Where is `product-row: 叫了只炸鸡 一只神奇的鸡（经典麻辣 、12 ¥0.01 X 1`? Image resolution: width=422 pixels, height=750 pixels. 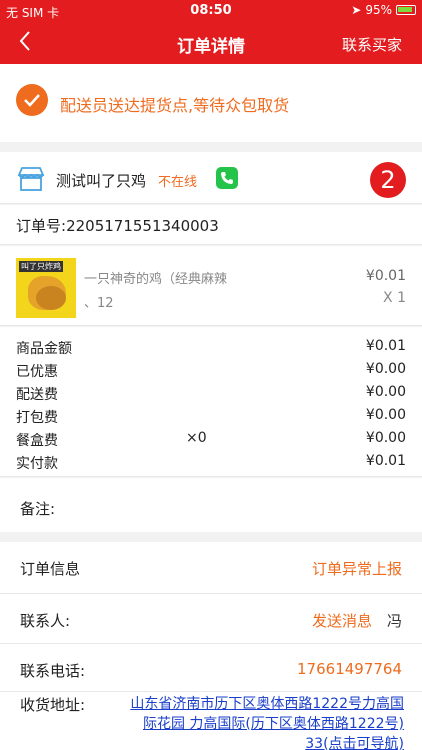 product-row: 叫了只炸鸡 一只神奇的鸡（经典麻辣 、12 ¥0.01 X 1 is located at coordinates (211, 286).